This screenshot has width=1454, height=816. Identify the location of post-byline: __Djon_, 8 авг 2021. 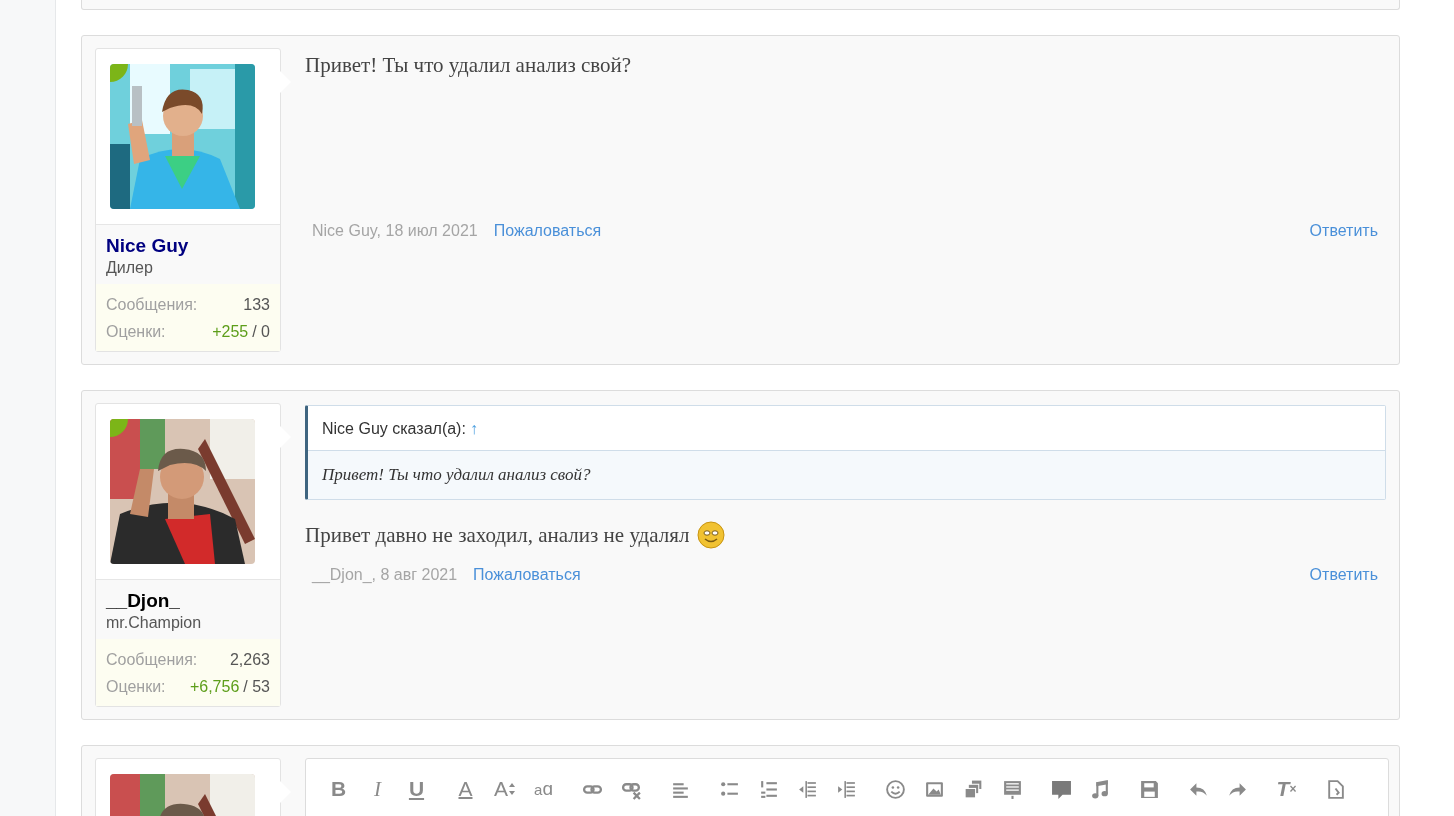
(385, 575).